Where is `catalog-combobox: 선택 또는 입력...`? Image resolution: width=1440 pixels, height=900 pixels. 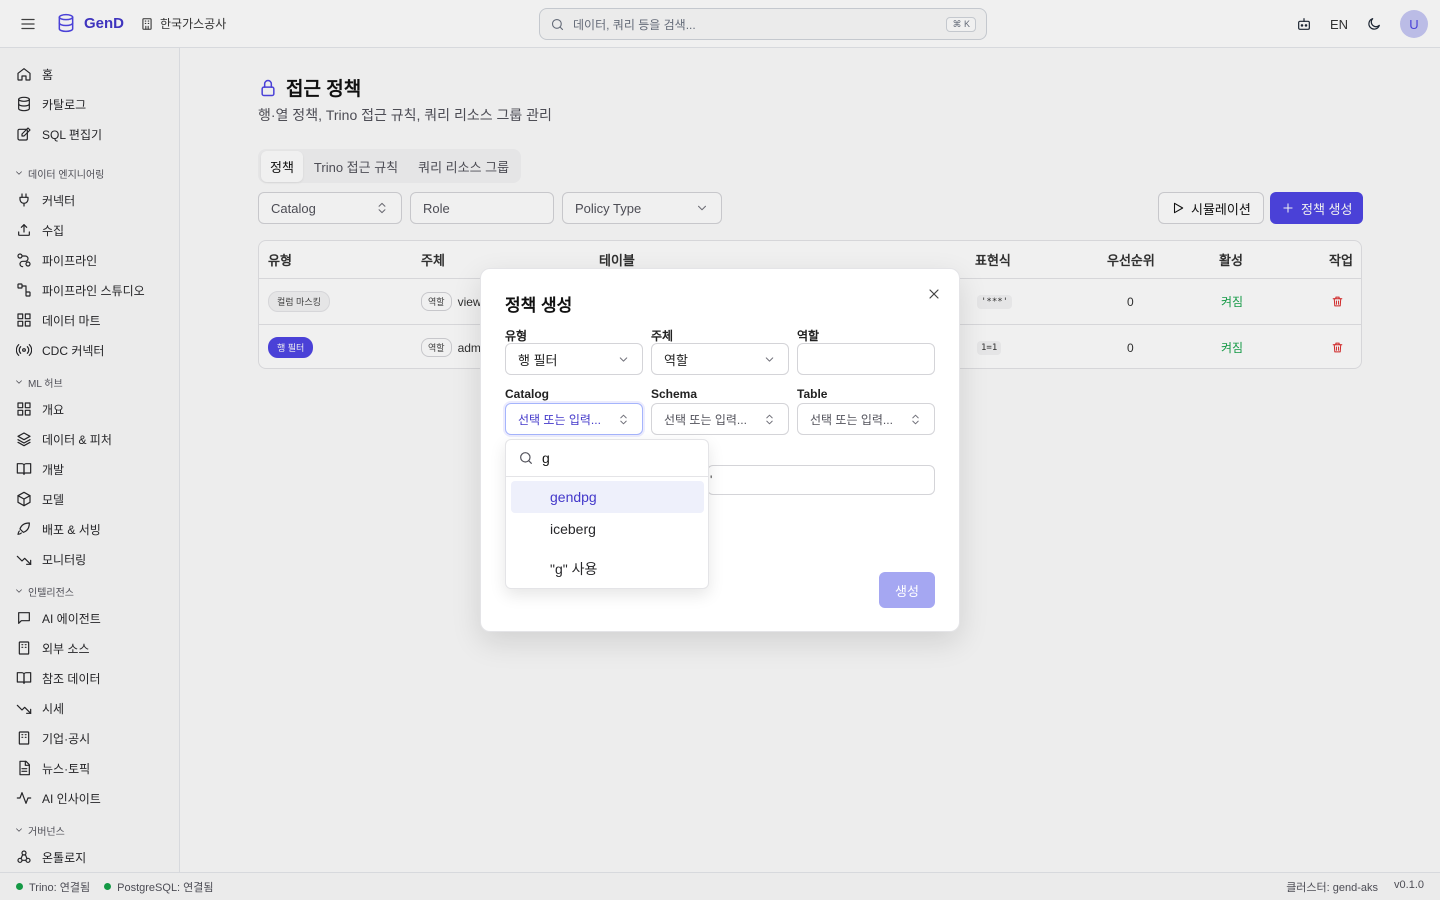
catalog-combobox: 선택 또는 입력... is located at coordinates (574, 419).